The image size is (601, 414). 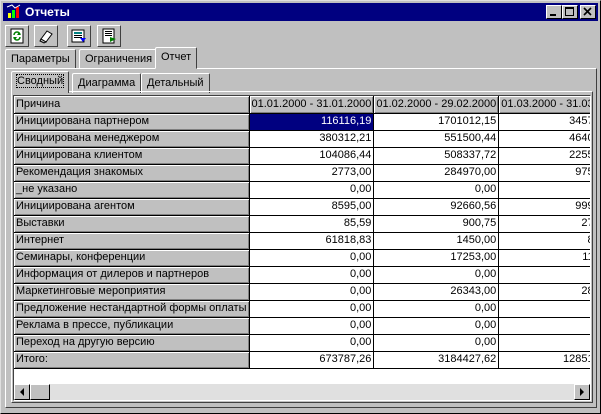 What do you see at coordinates (544, 173) in the screenshot?
I see `table-cell: 97514,00` at bounding box center [544, 173].